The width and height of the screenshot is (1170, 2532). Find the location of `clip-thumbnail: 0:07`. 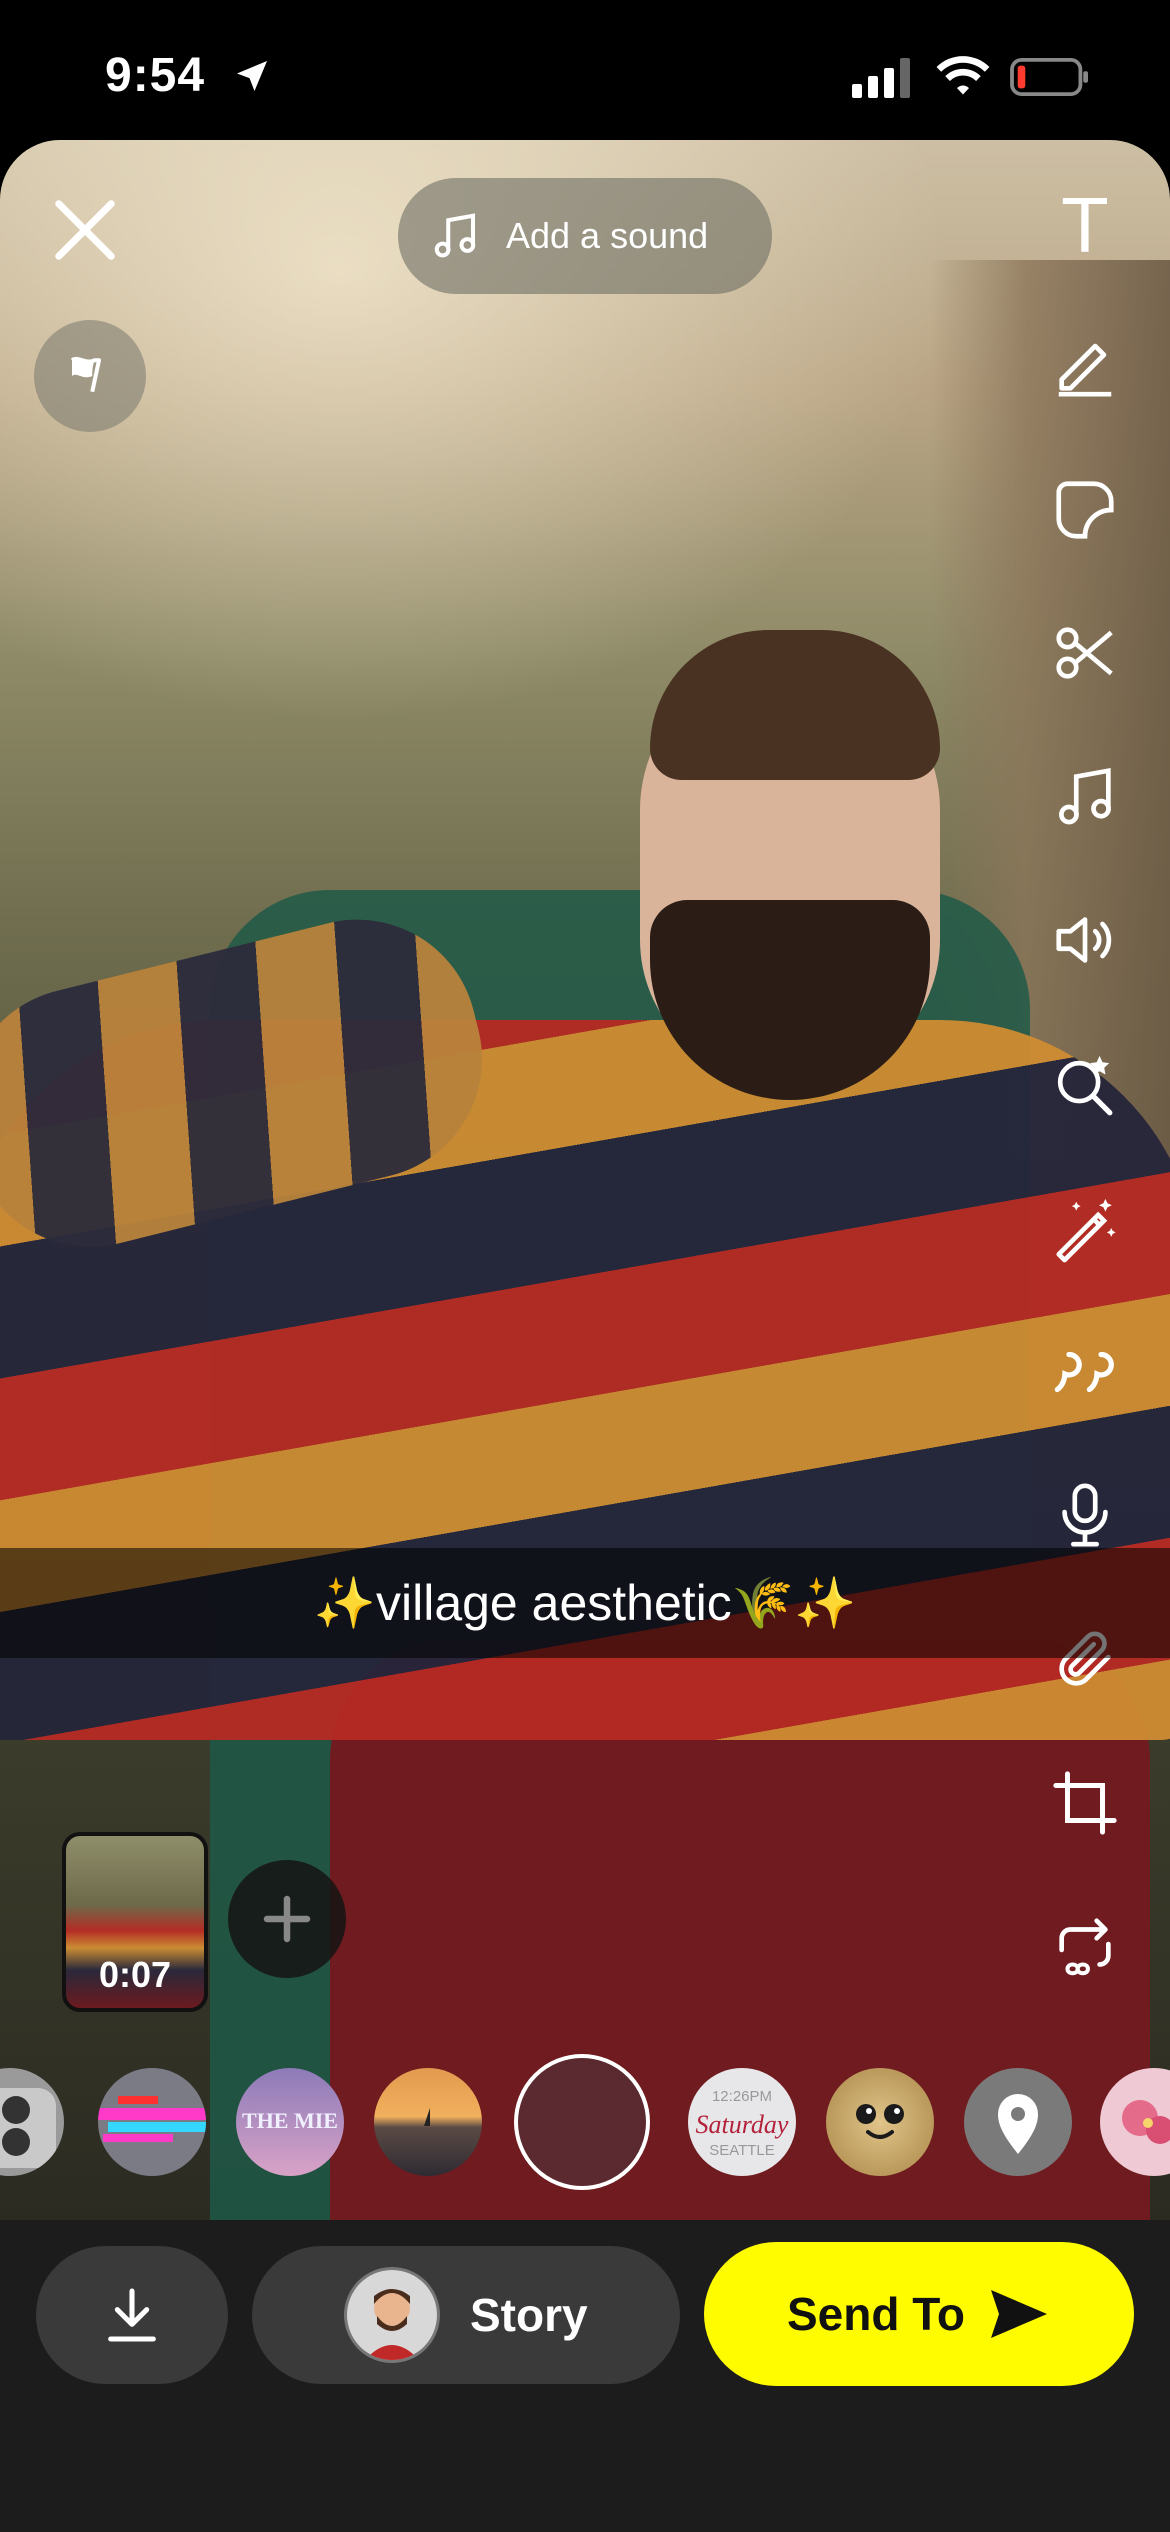

clip-thumbnail: 0:07 is located at coordinates (135, 1922).